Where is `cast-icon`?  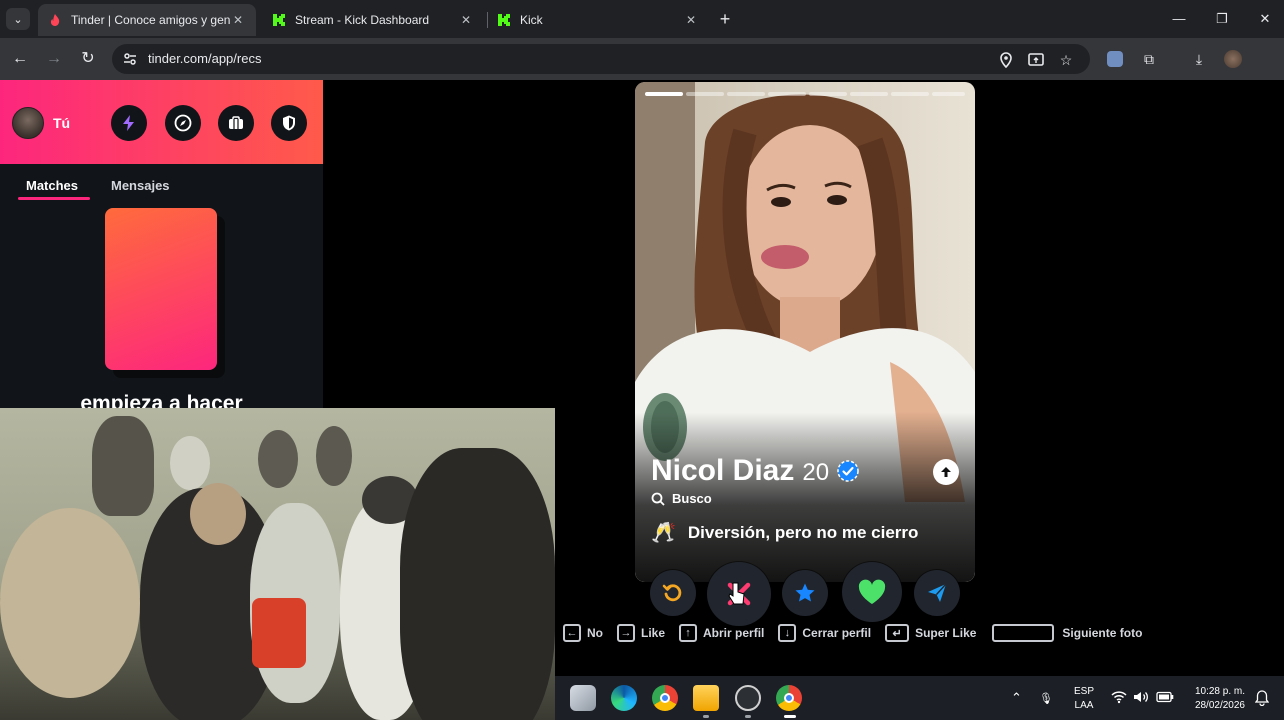 cast-icon is located at coordinates (1036, 60).